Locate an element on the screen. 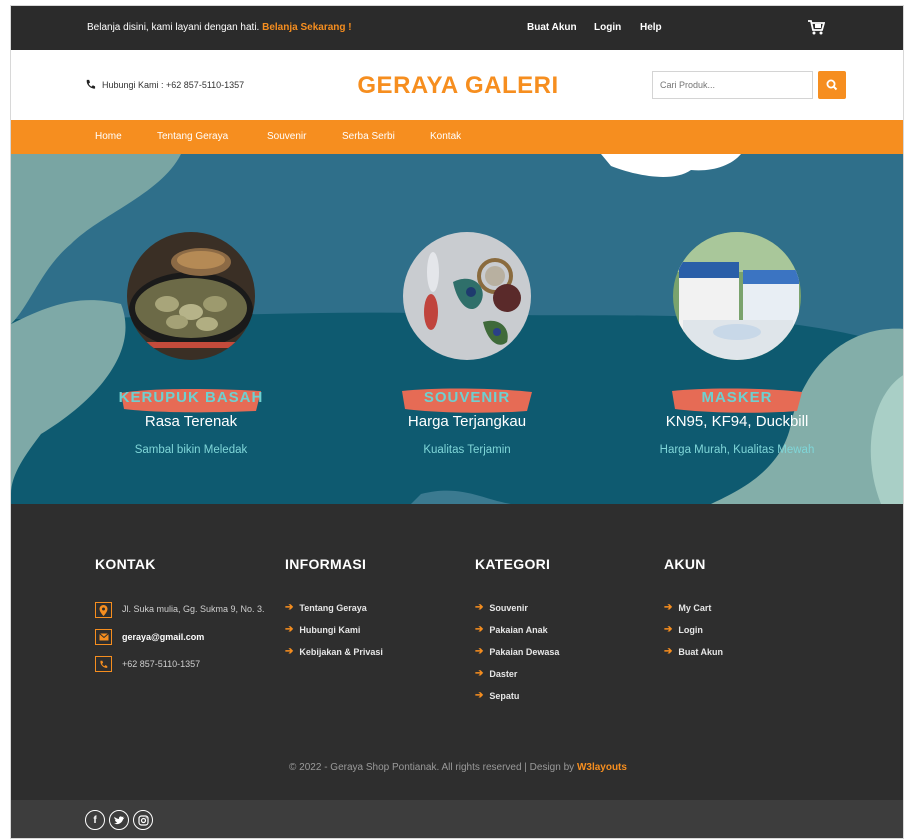 This screenshot has width=908, height=839. hero-title-text: KERUPUK BASAH is located at coordinates (191, 397).